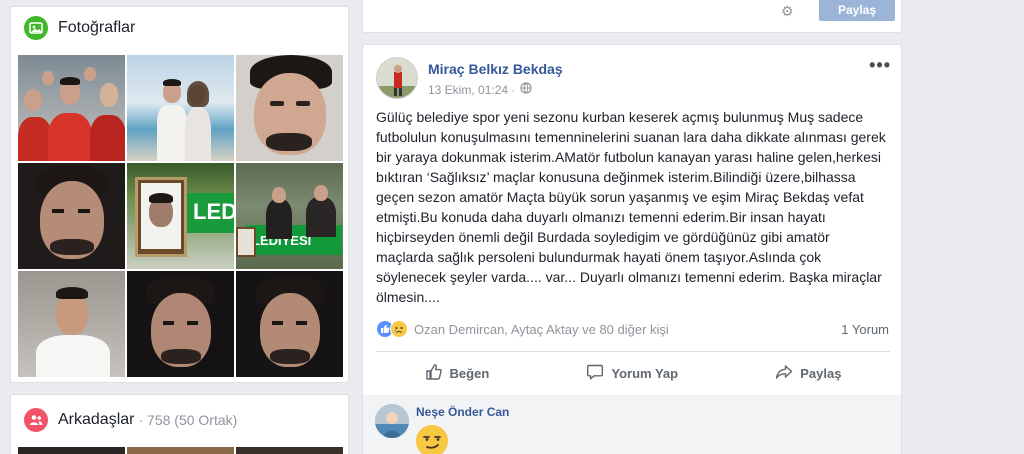 This screenshot has height=454, width=1024. Describe the element at coordinates (96, 28) in the screenshot. I see `photos-title: Fotoğraflar` at that location.